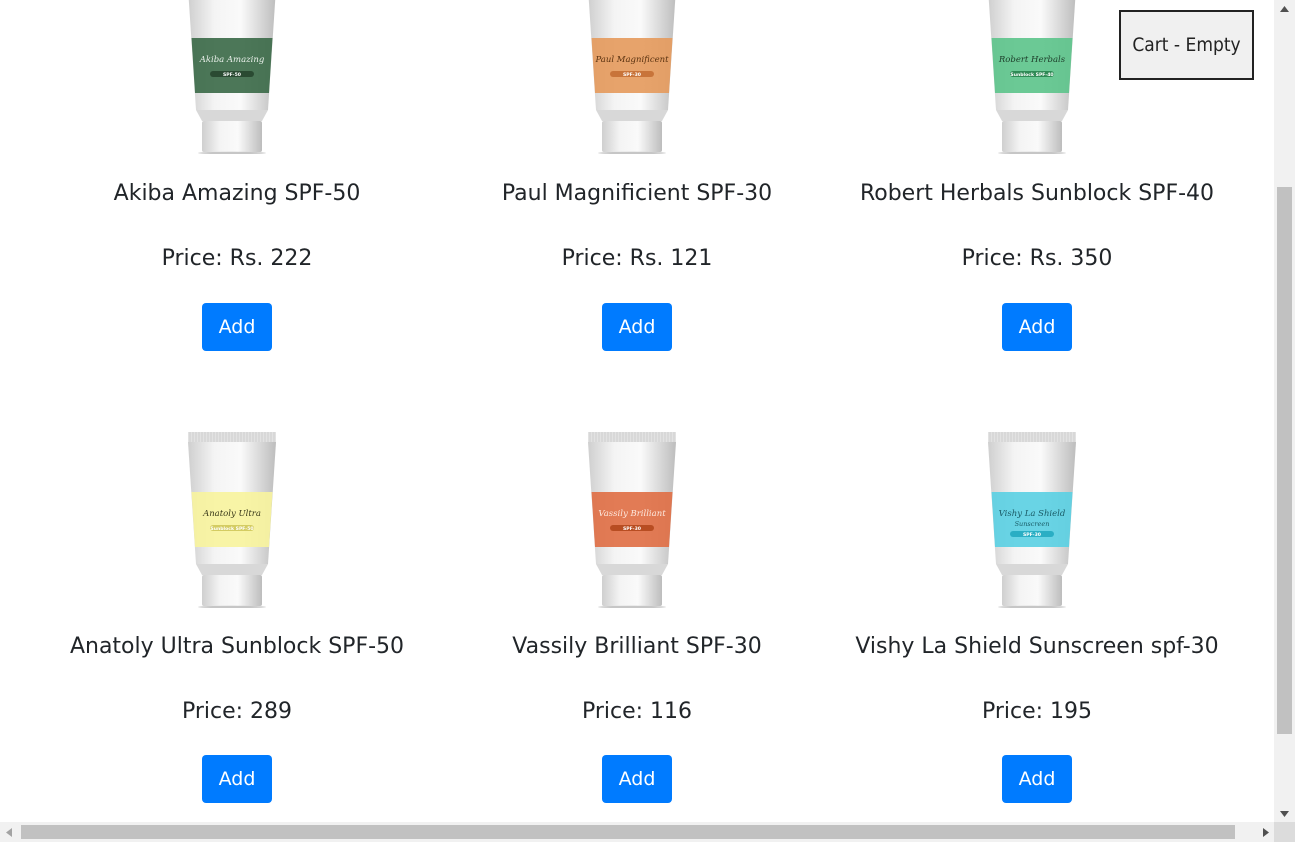 Image resolution: width=1295 pixels, height=842 pixels. I want to click on product-price: Price: 195, so click(1037, 711).